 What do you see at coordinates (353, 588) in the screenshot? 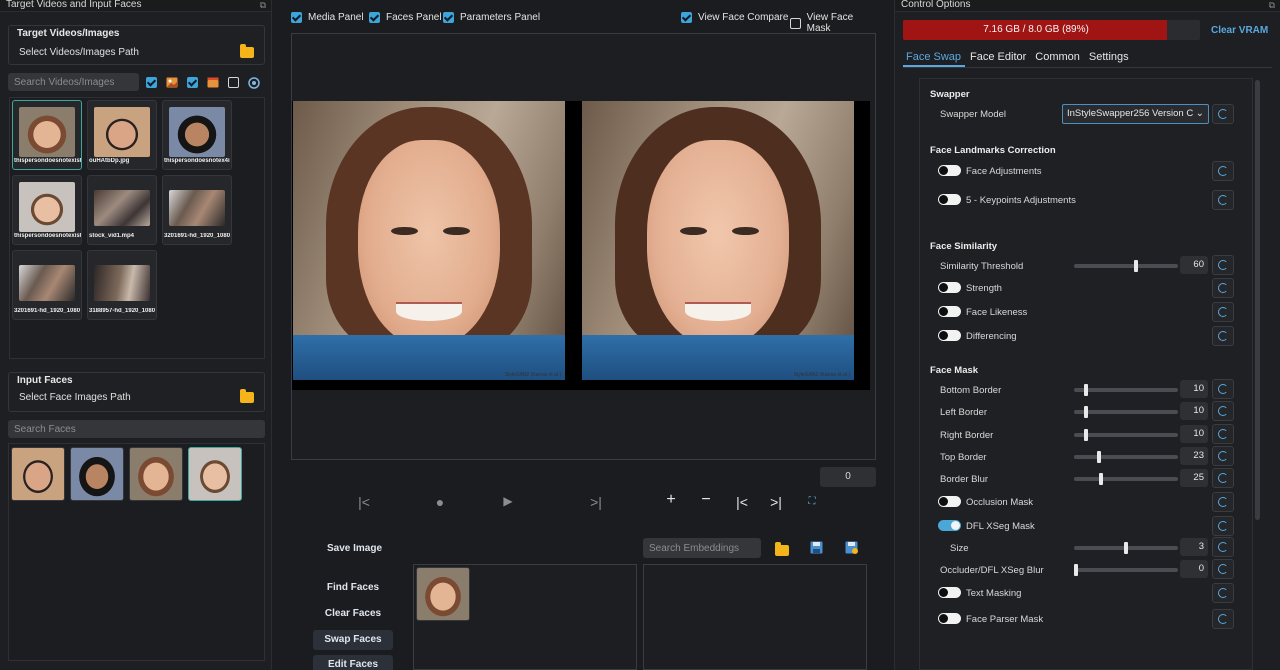
I see `find-faces-button: Find Faces` at bounding box center [353, 588].